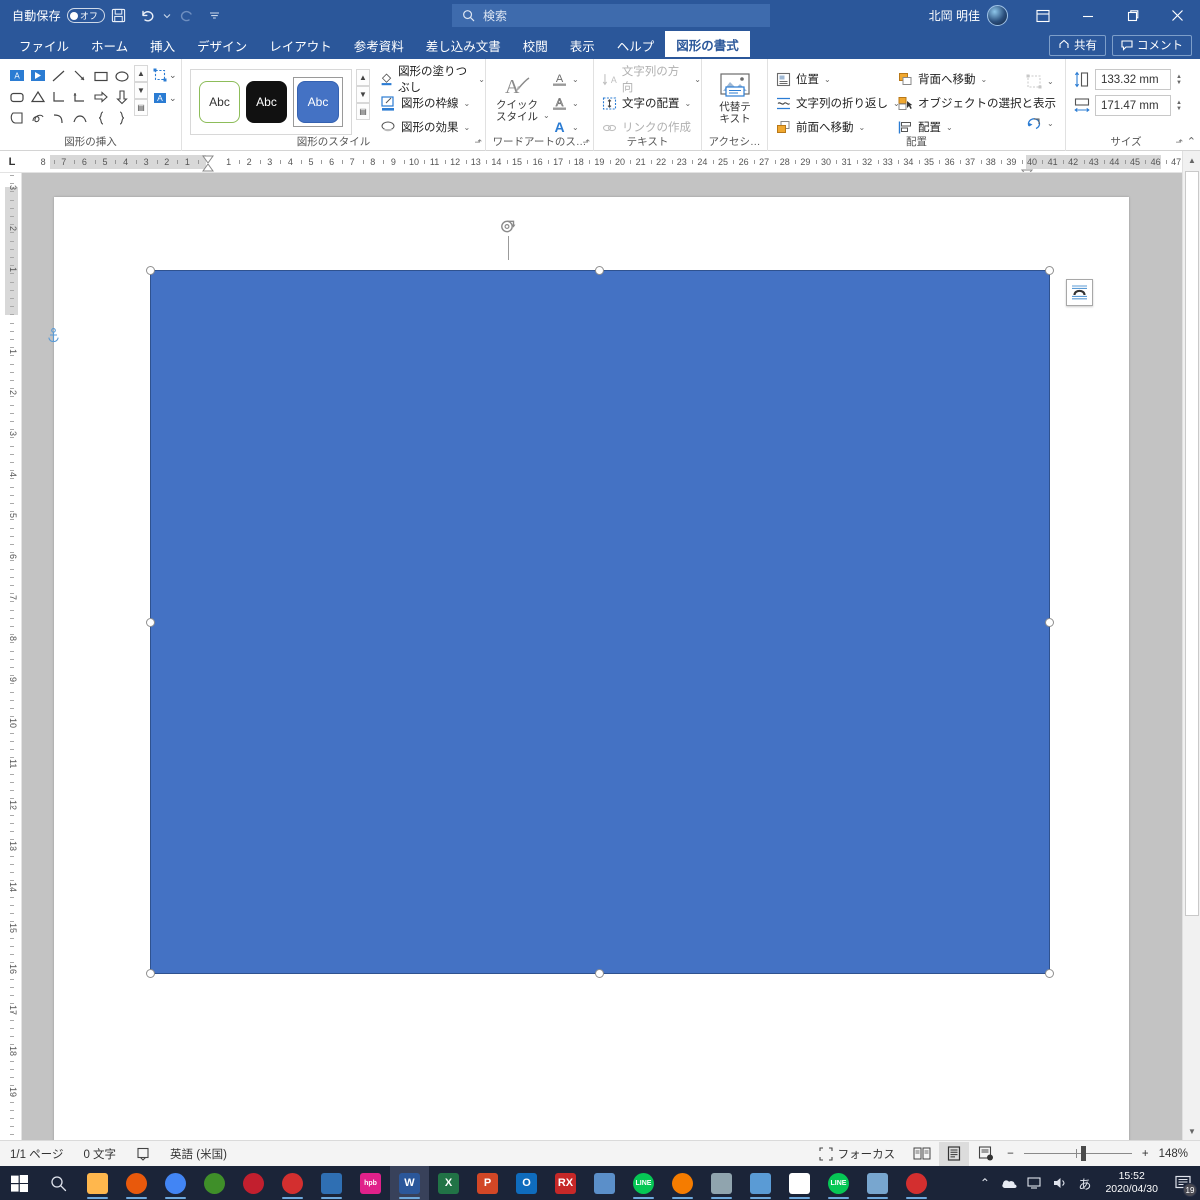 The height and width of the screenshot is (1200, 1200). Describe the element at coordinates (984, 79) in the screenshot. I see `send-backward-chevron-icon: ⌄` at that location.